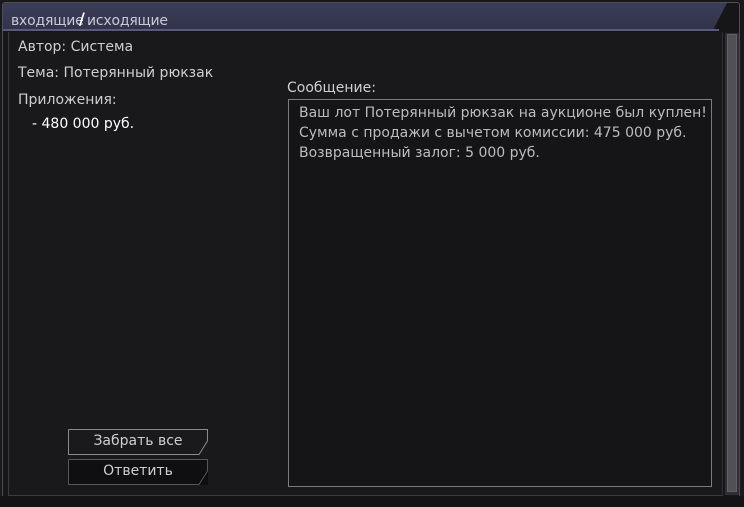 The image size is (744, 507). I want to click on author-label: Автор: Система, so click(76, 47).